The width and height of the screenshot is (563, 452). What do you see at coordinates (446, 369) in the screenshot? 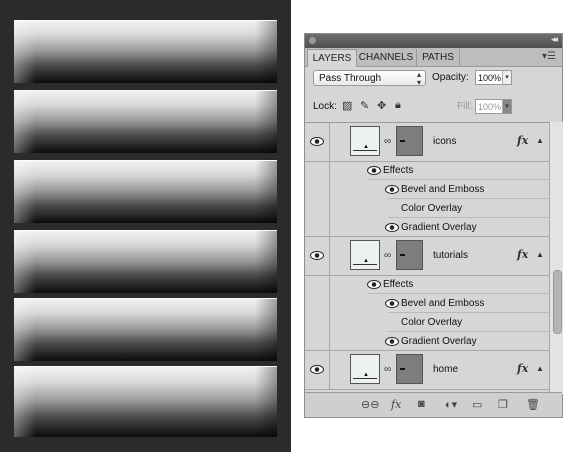
I see `layer-name: home` at bounding box center [446, 369].